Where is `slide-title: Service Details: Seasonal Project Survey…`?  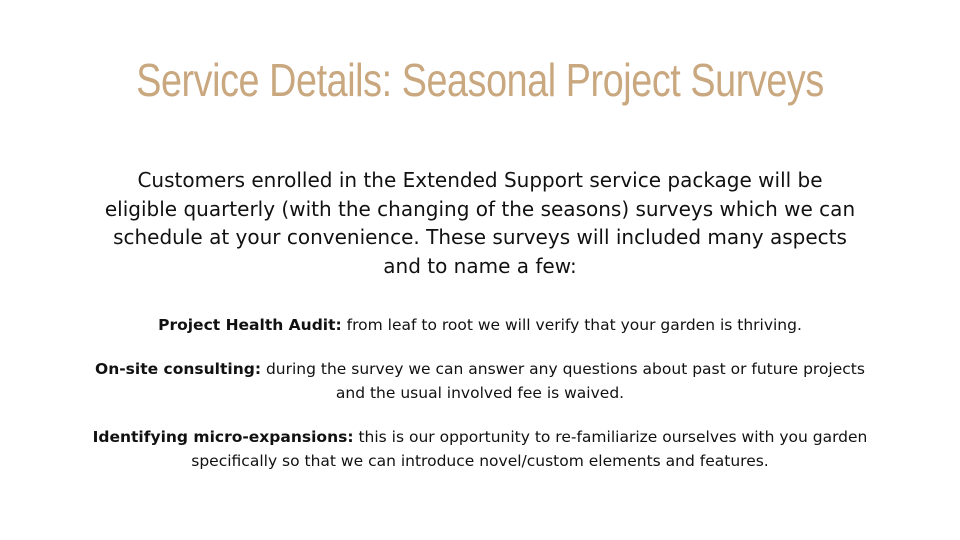 slide-title: Service Details: Seasonal Project Survey… is located at coordinates (480, 80).